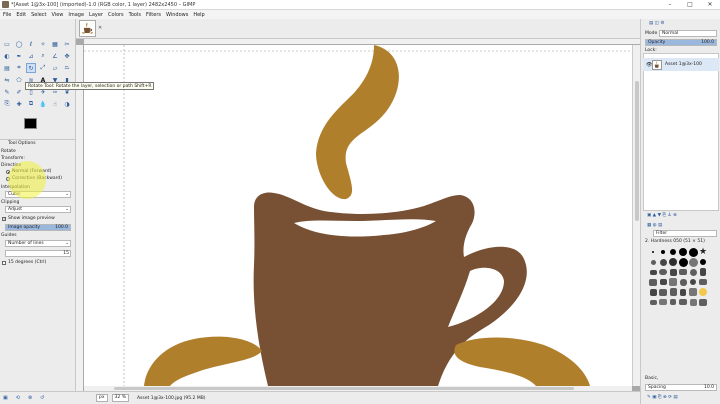  Describe the element at coordinates (38, 143) in the screenshot. I see `tab-tool-options: Tool Options` at that location.